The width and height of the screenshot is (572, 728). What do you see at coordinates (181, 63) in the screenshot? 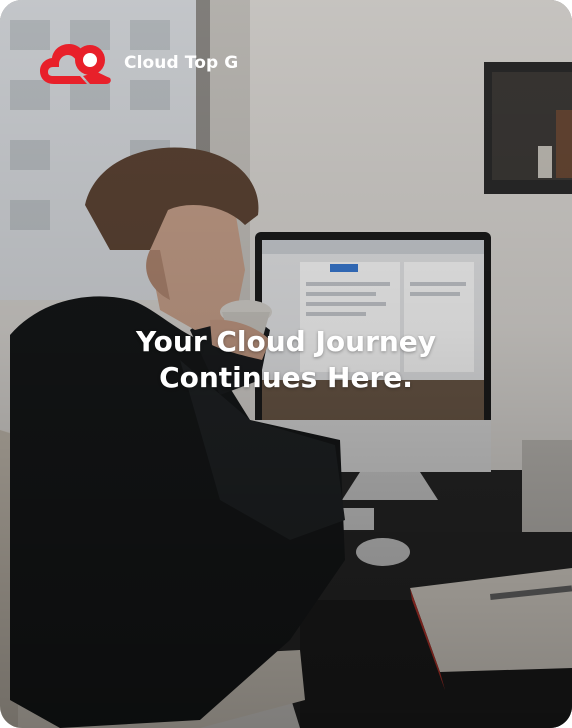
I see `brand-name: Cloud Top G` at bounding box center [181, 63].